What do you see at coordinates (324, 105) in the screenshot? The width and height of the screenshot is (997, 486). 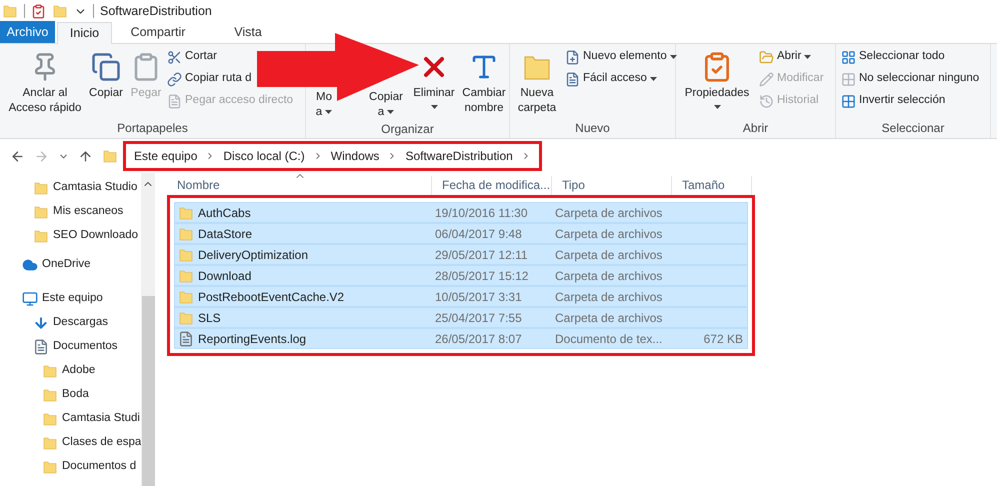 I see `ribbon-button: Mo a` at bounding box center [324, 105].